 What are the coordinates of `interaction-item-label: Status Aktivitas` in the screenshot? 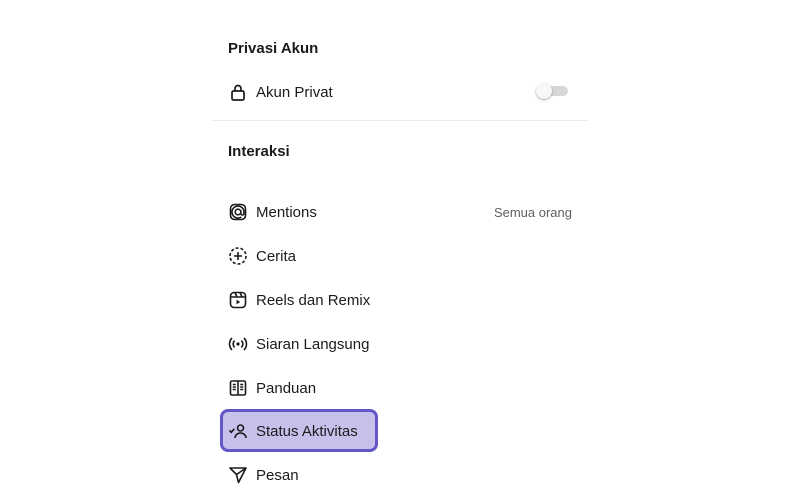 It's located at (307, 431).